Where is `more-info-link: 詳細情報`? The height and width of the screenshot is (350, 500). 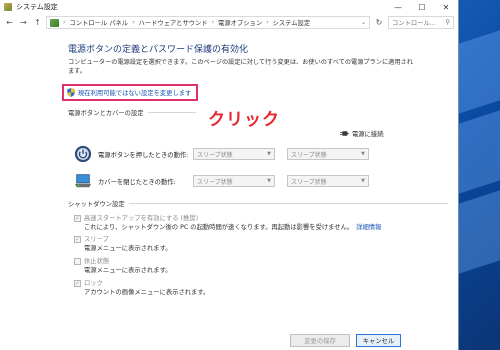
more-info-link: 詳細情報 is located at coordinates (368, 227).